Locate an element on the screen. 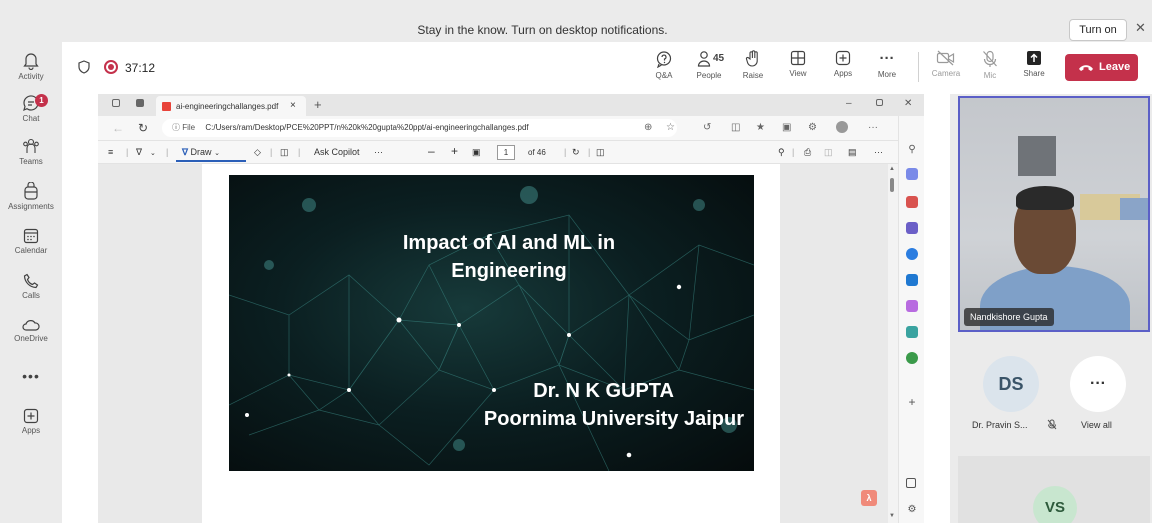 This screenshot has width=1152, height=523. presenter-video-tile: Nandkishore Gupta is located at coordinates (1054, 214).